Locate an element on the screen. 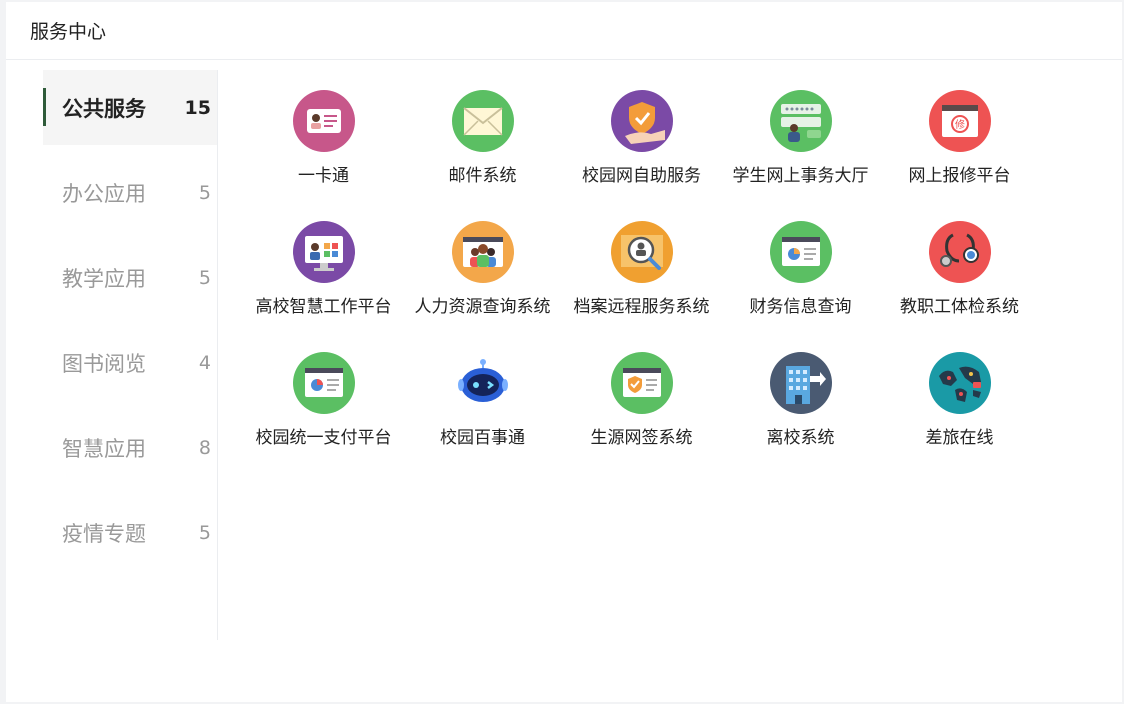  sidebar-item-label: 办公应用 is located at coordinates (104, 193).